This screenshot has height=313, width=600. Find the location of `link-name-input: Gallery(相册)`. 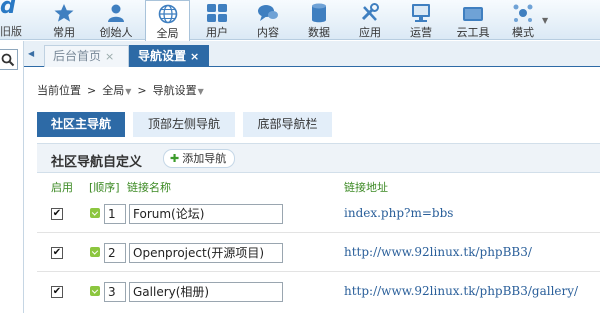

link-name-input: Gallery(相册) is located at coordinates (206, 292).